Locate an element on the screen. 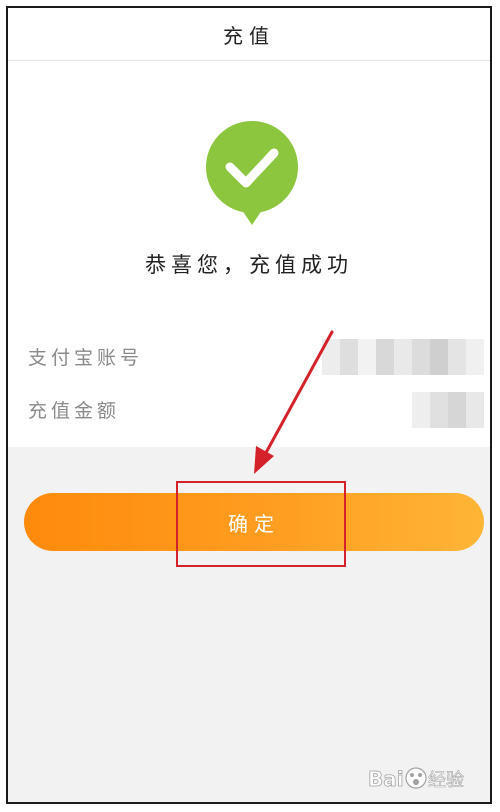  navigation-bar: 充值 is located at coordinates (249, 34).